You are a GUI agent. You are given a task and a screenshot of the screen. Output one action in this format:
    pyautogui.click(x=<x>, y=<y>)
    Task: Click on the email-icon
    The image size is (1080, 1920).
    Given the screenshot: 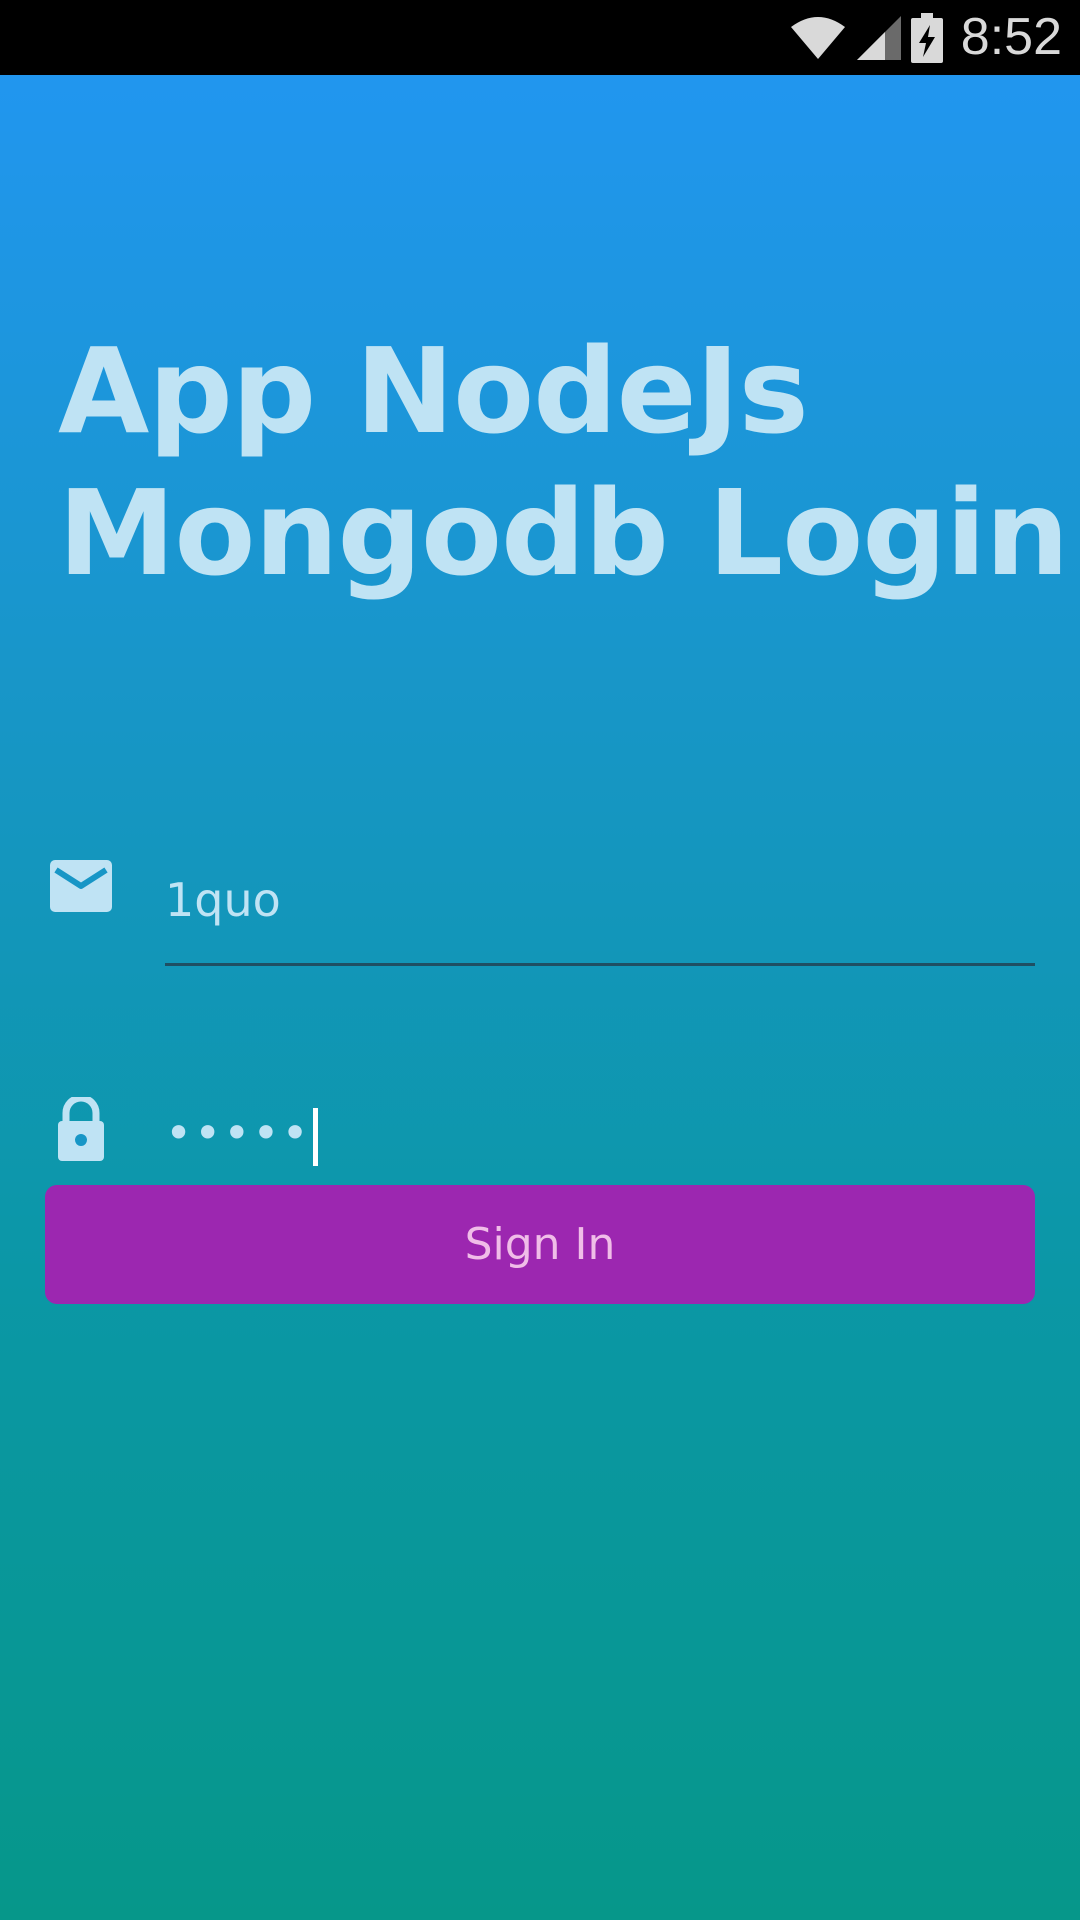 What is the action you would take?
    pyautogui.click(x=81, y=888)
    